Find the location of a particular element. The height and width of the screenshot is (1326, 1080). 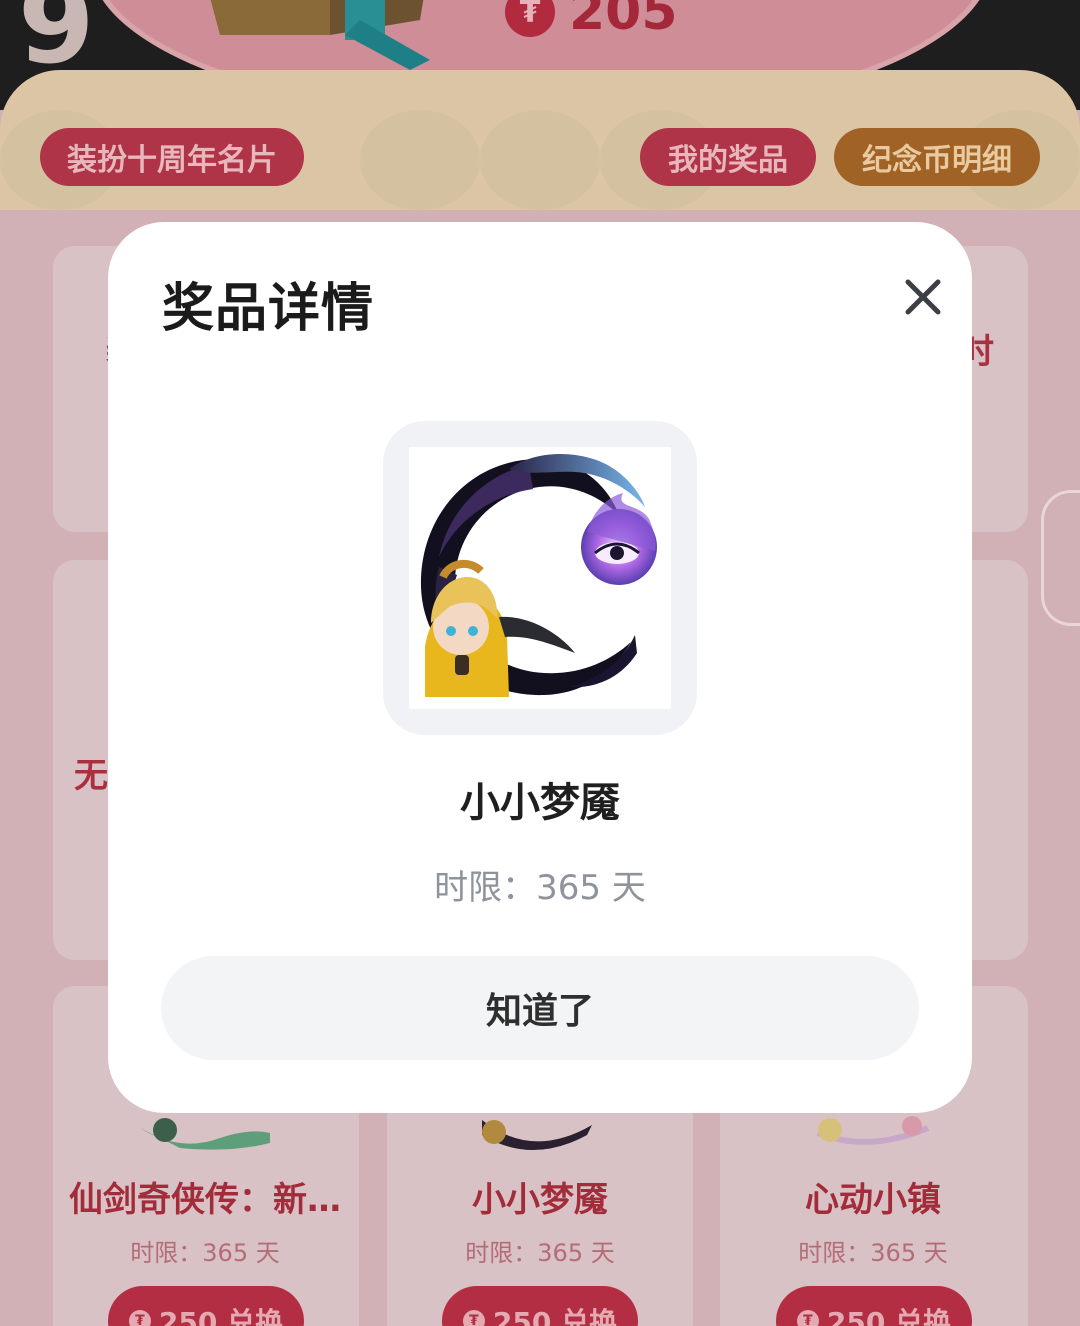

prize-limit: 时限：365 天 is located at coordinates (540, 888).